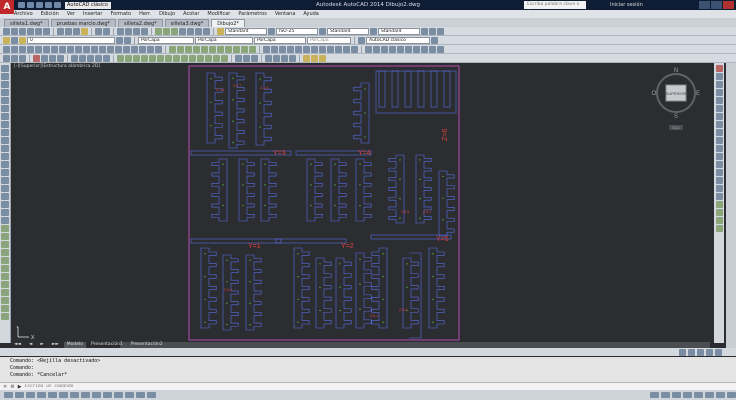 The width and height of the screenshot is (736, 400). Describe the element at coordinates (228, 49) in the screenshot. I see `snap-node-icon` at that location.